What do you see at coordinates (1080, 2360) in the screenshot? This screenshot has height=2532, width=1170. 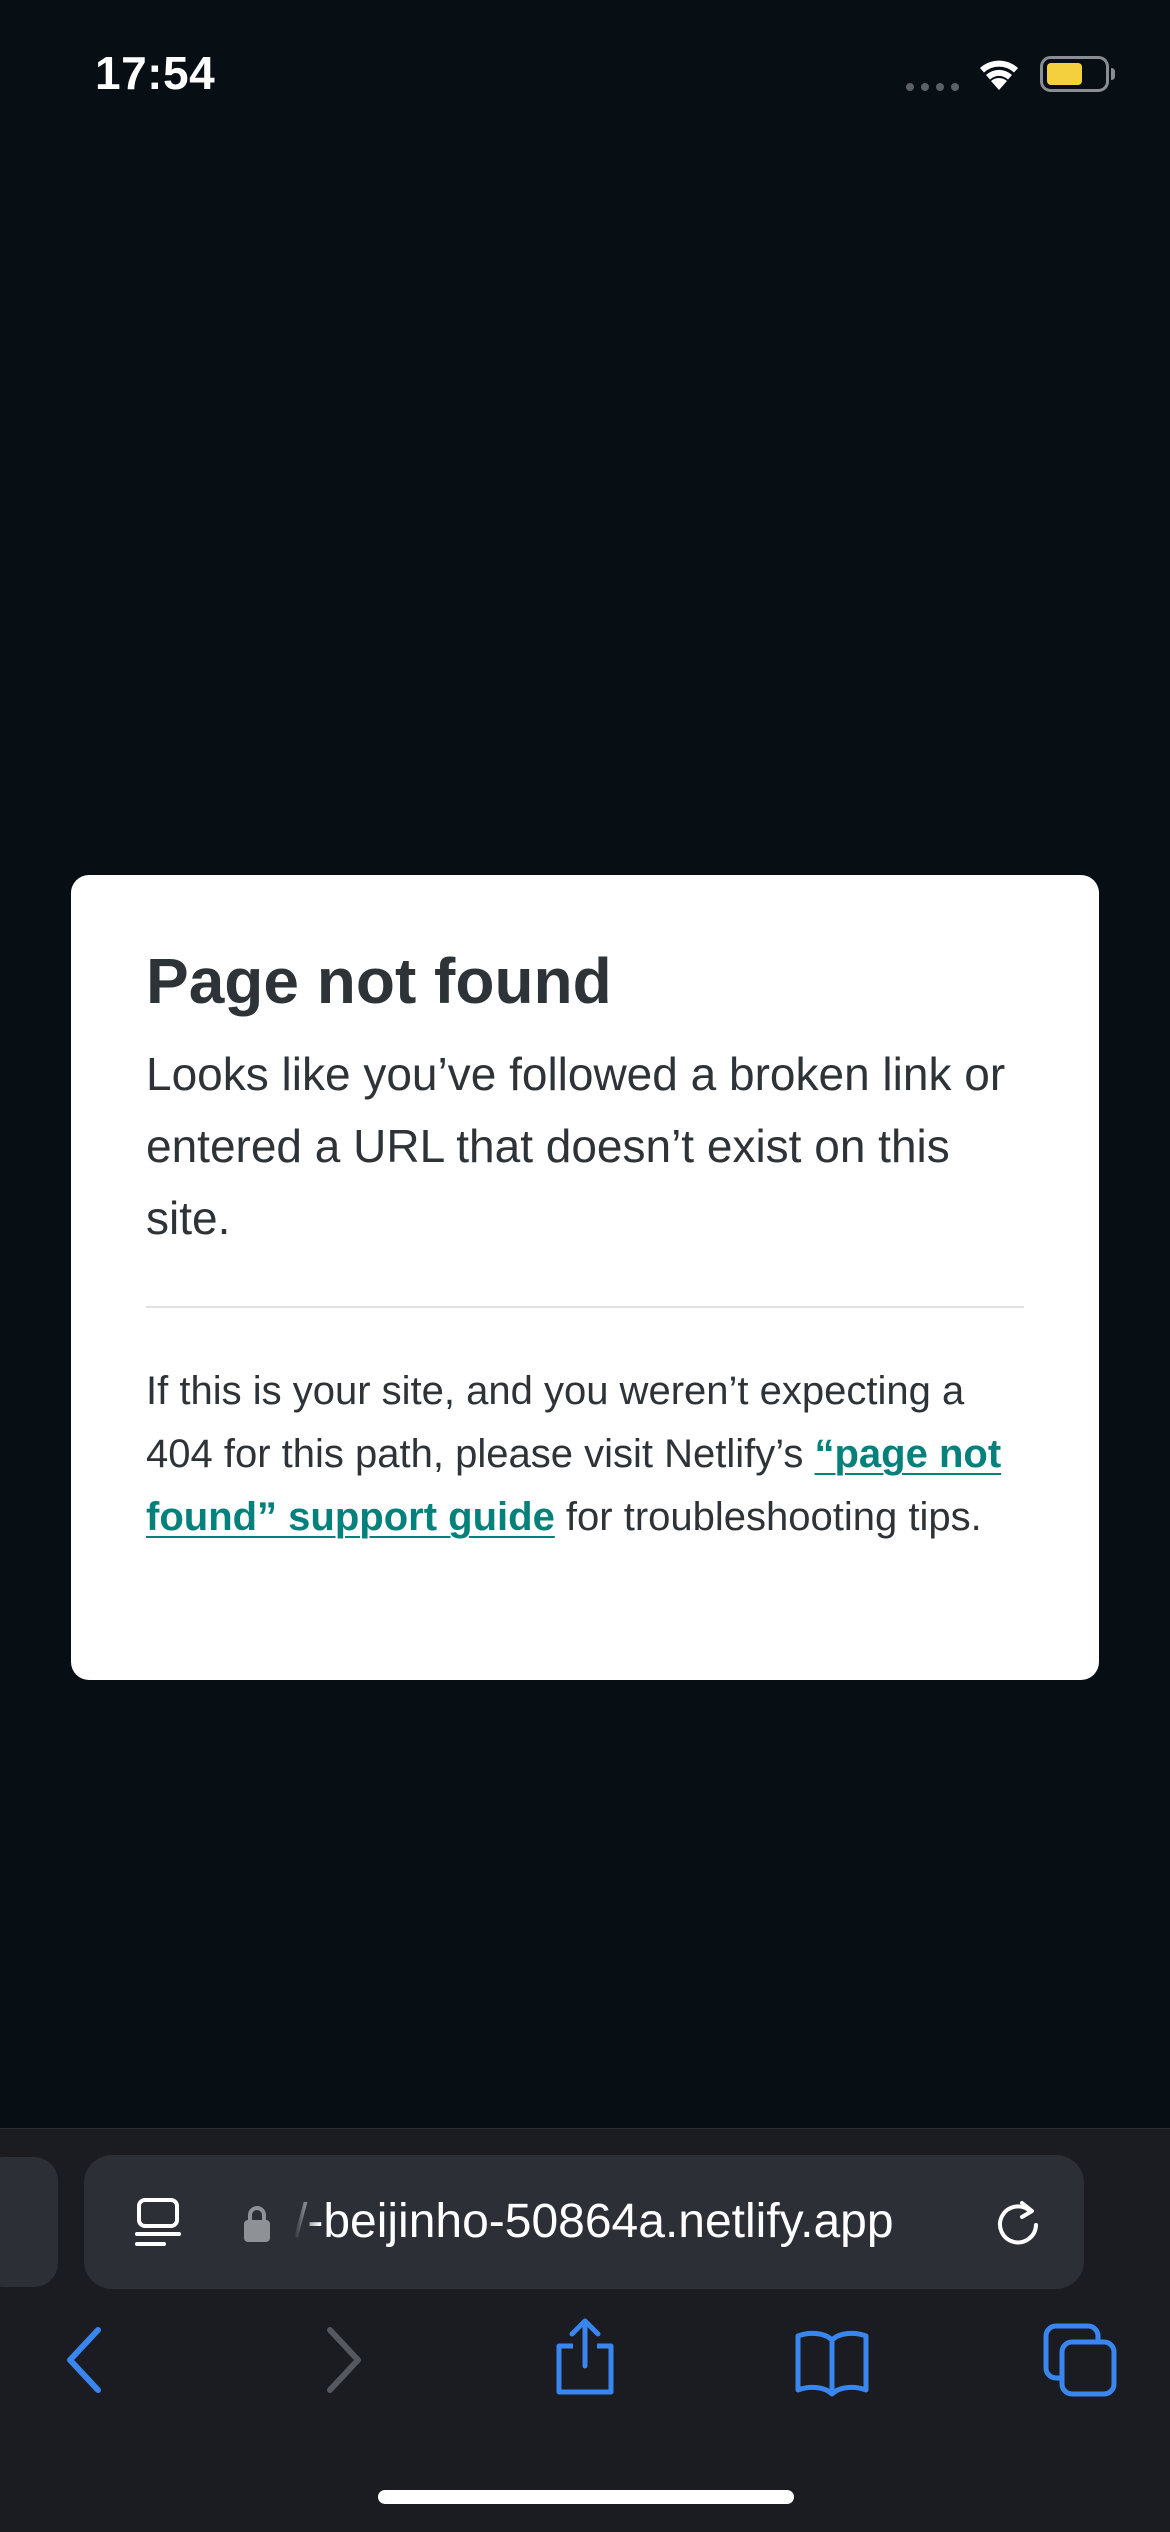 I see `tabs-icon` at bounding box center [1080, 2360].